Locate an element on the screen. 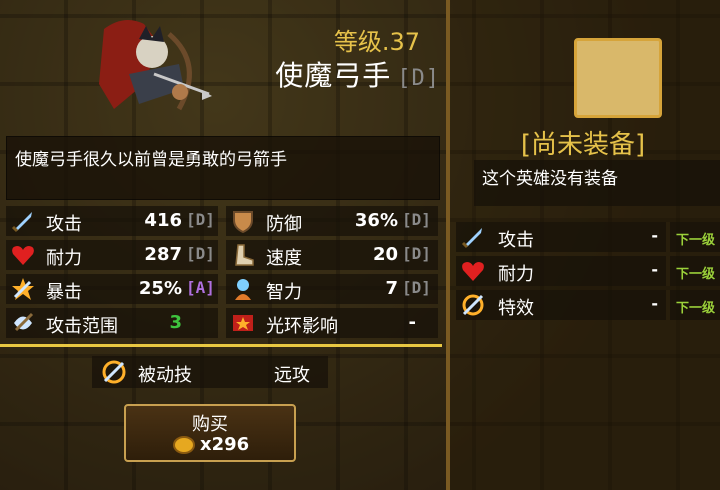 The height and width of the screenshot is (490, 720). aura-icon is located at coordinates (243, 323).